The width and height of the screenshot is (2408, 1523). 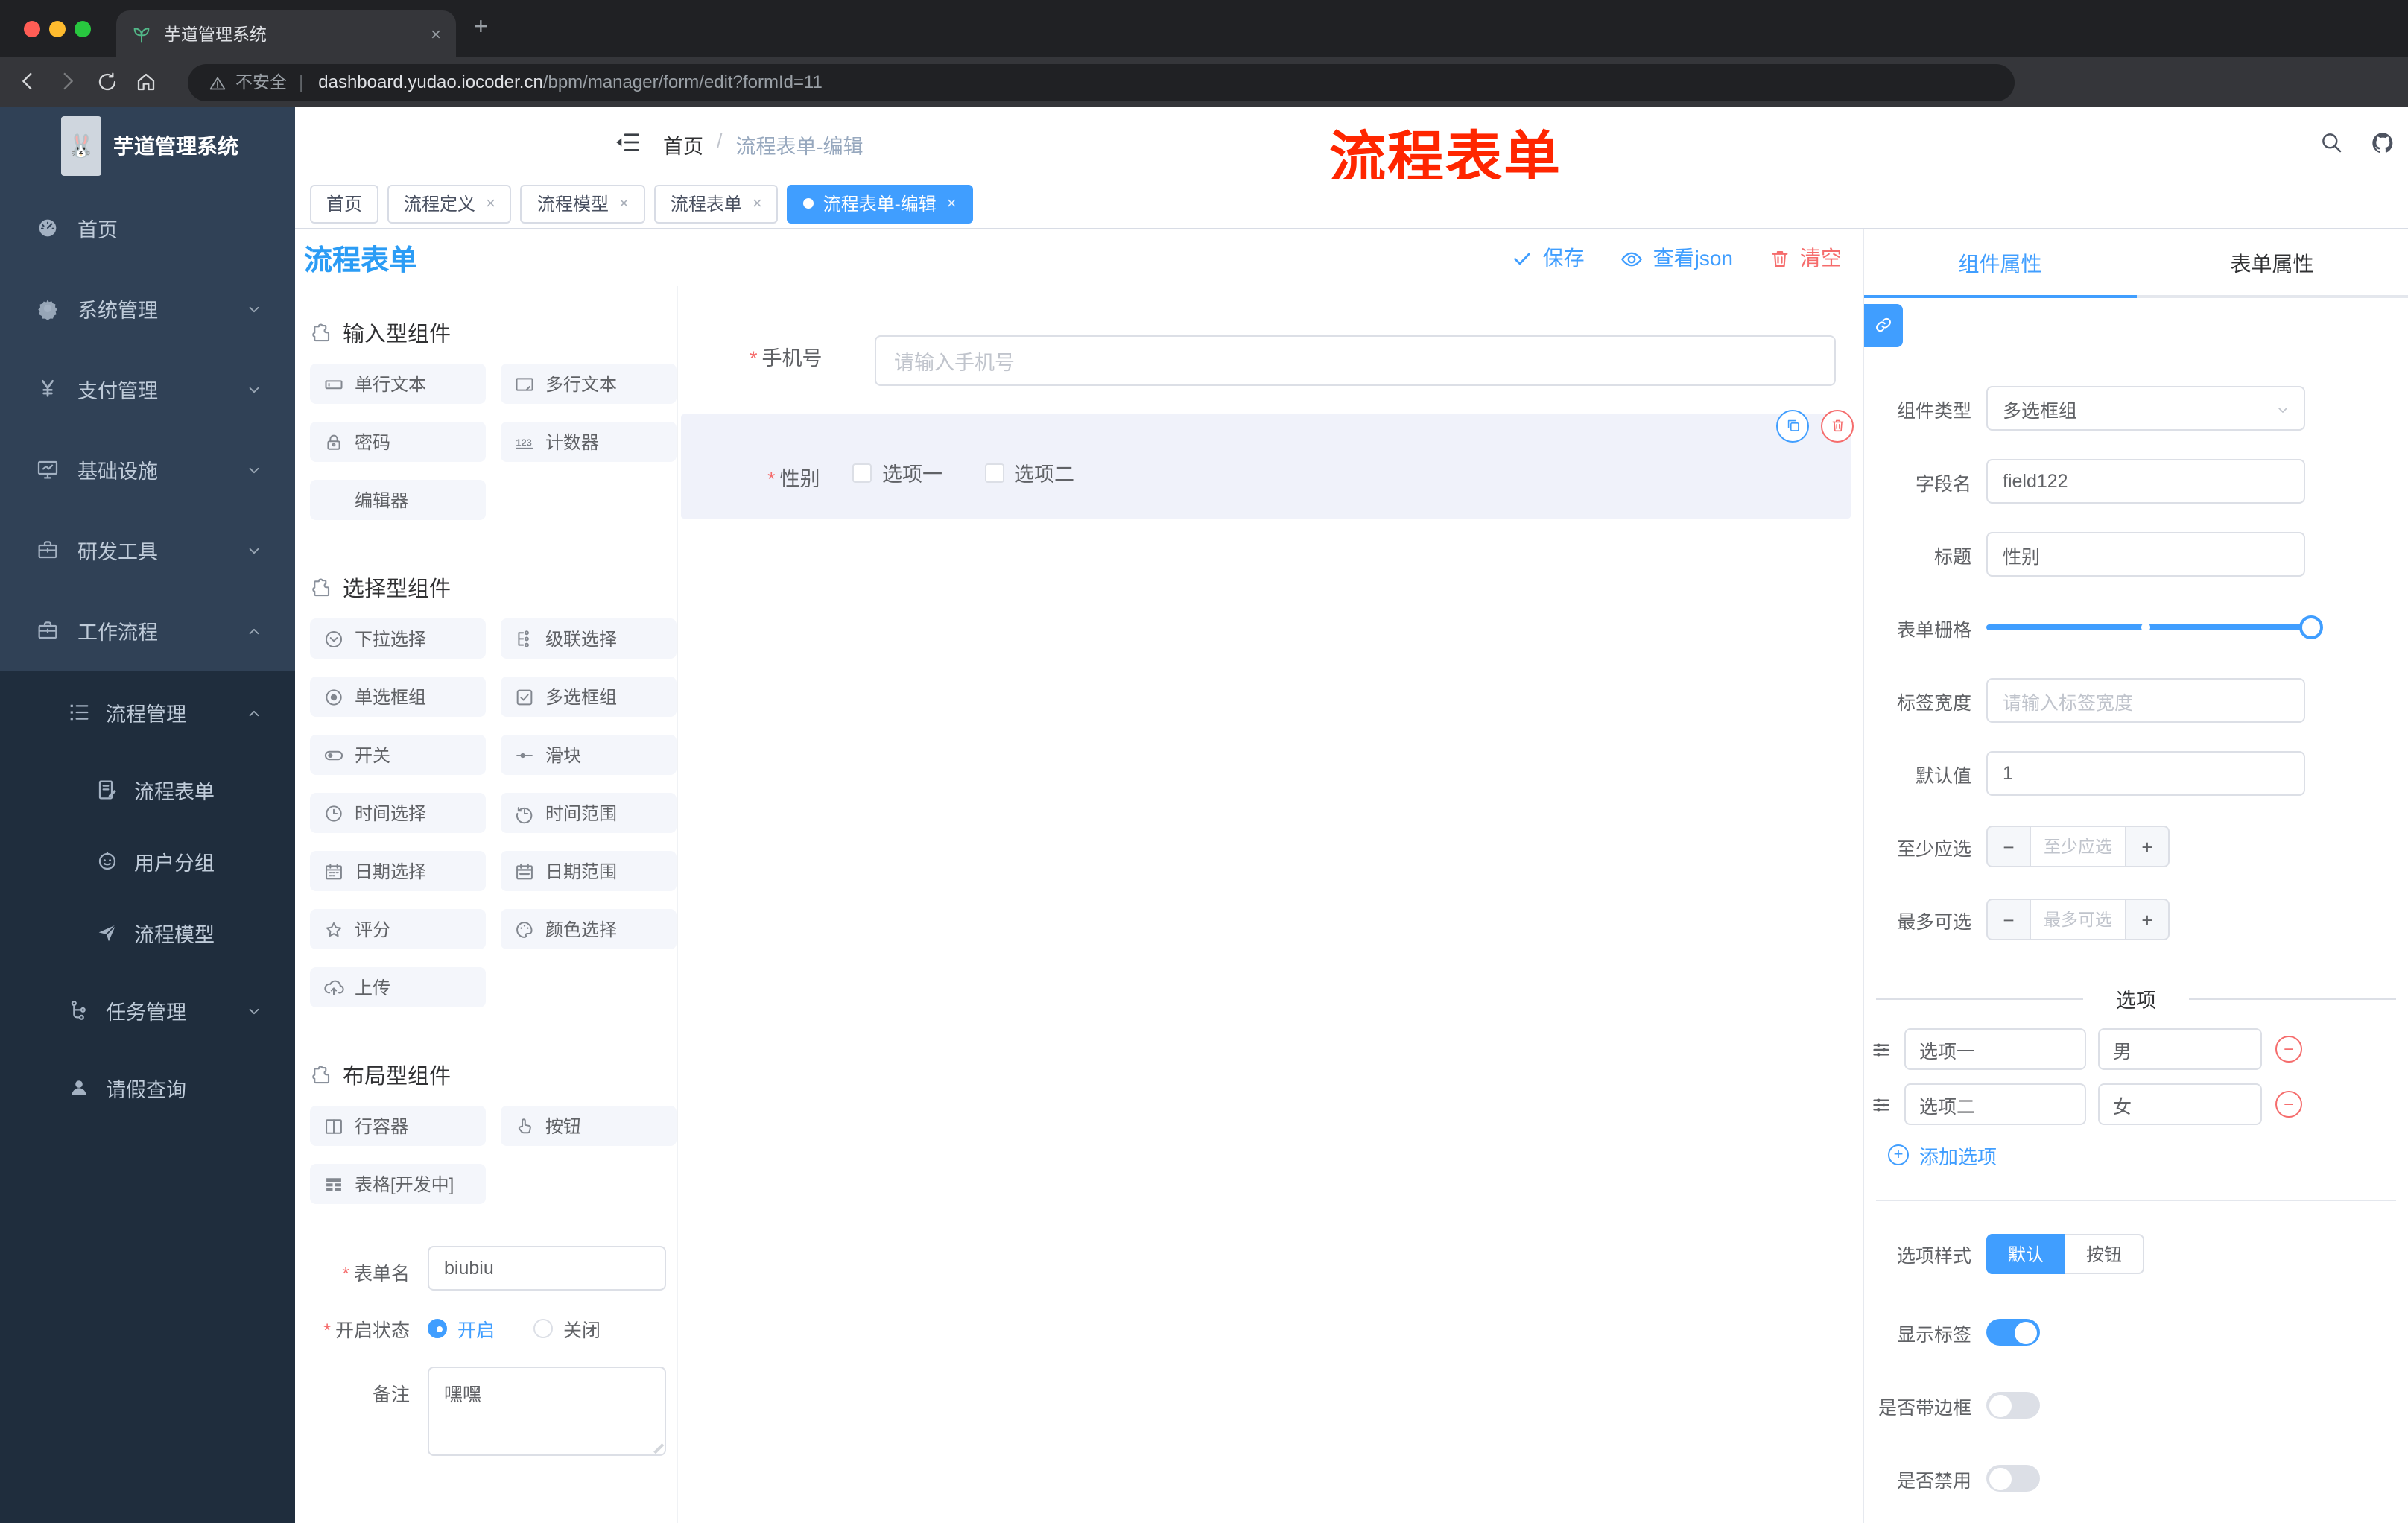 I want to click on palette-item-按钮: 按钮, so click(x=589, y=1126).